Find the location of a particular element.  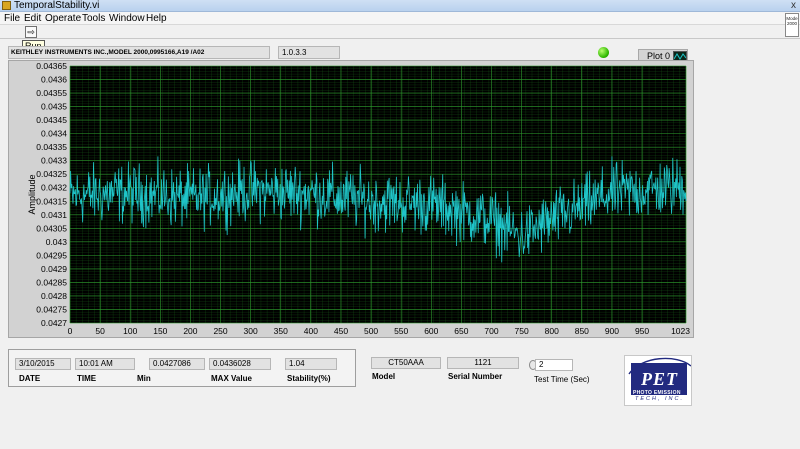

y-axis-title: Amplitude is located at coordinates (32, 194).